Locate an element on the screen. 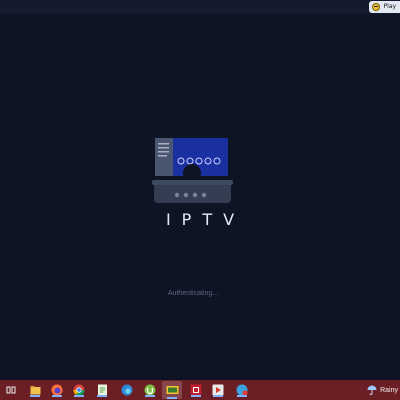 Image resolution: width=400 pixels, height=400 pixels. taskbar-filezilla is located at coordinates (196, 390).